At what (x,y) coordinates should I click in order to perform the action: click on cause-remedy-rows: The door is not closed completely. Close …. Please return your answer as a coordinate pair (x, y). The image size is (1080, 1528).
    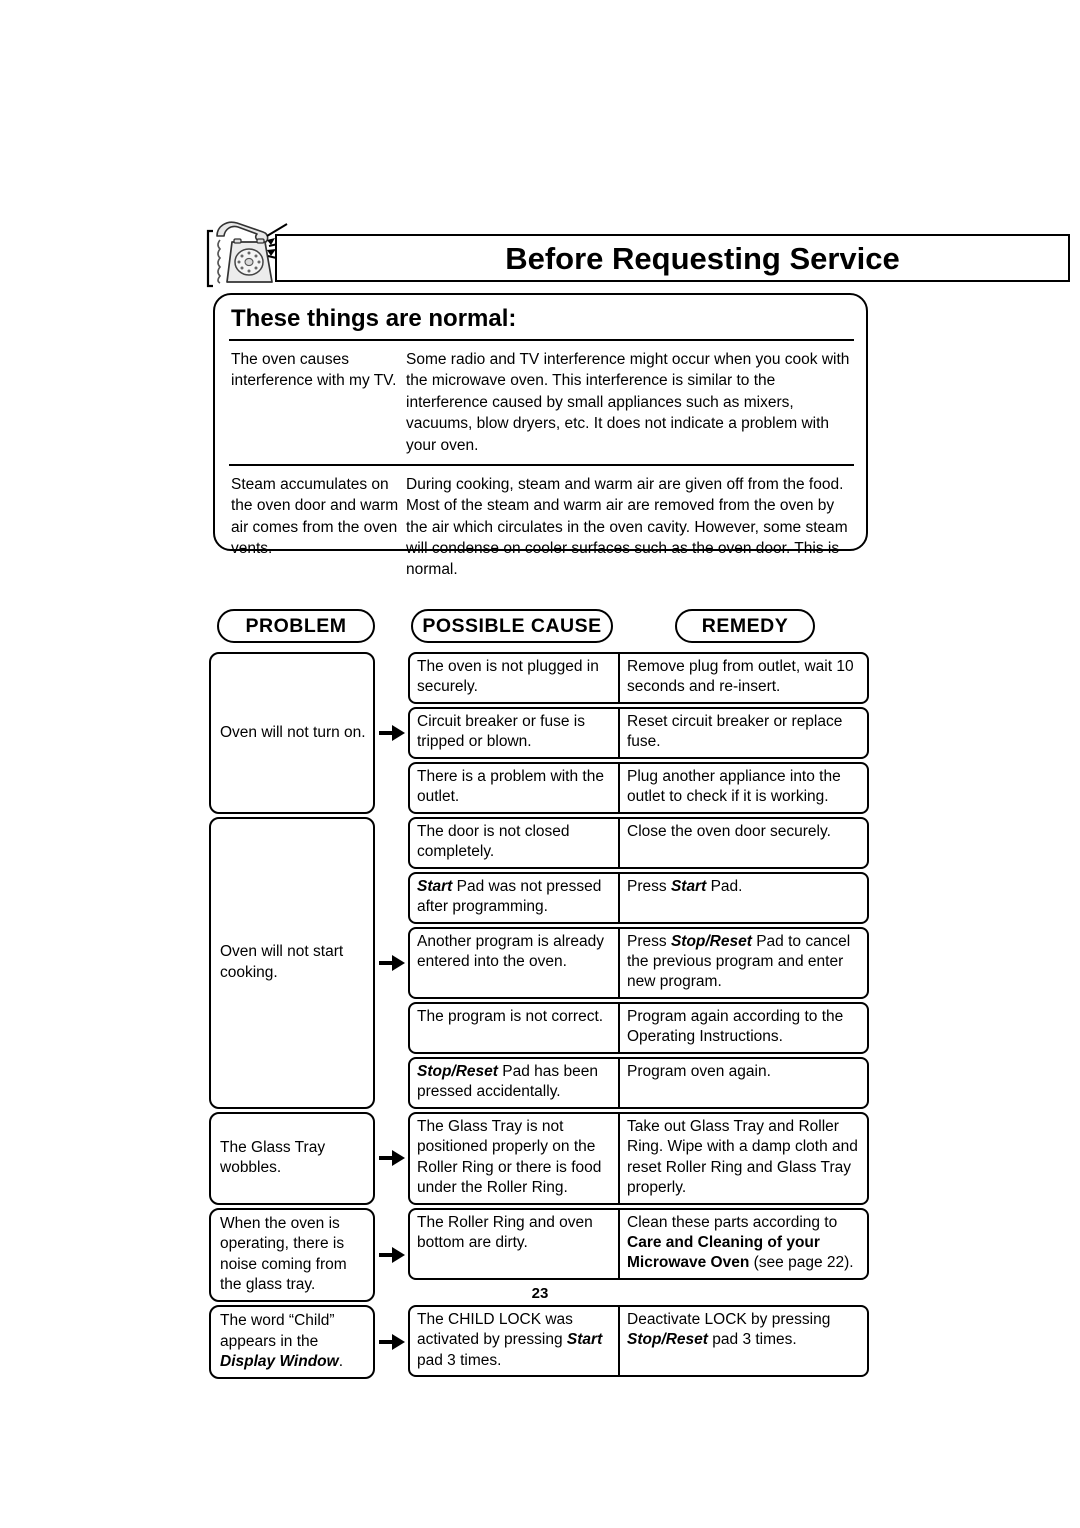
    Looking at the image, I should click on (638, 962).